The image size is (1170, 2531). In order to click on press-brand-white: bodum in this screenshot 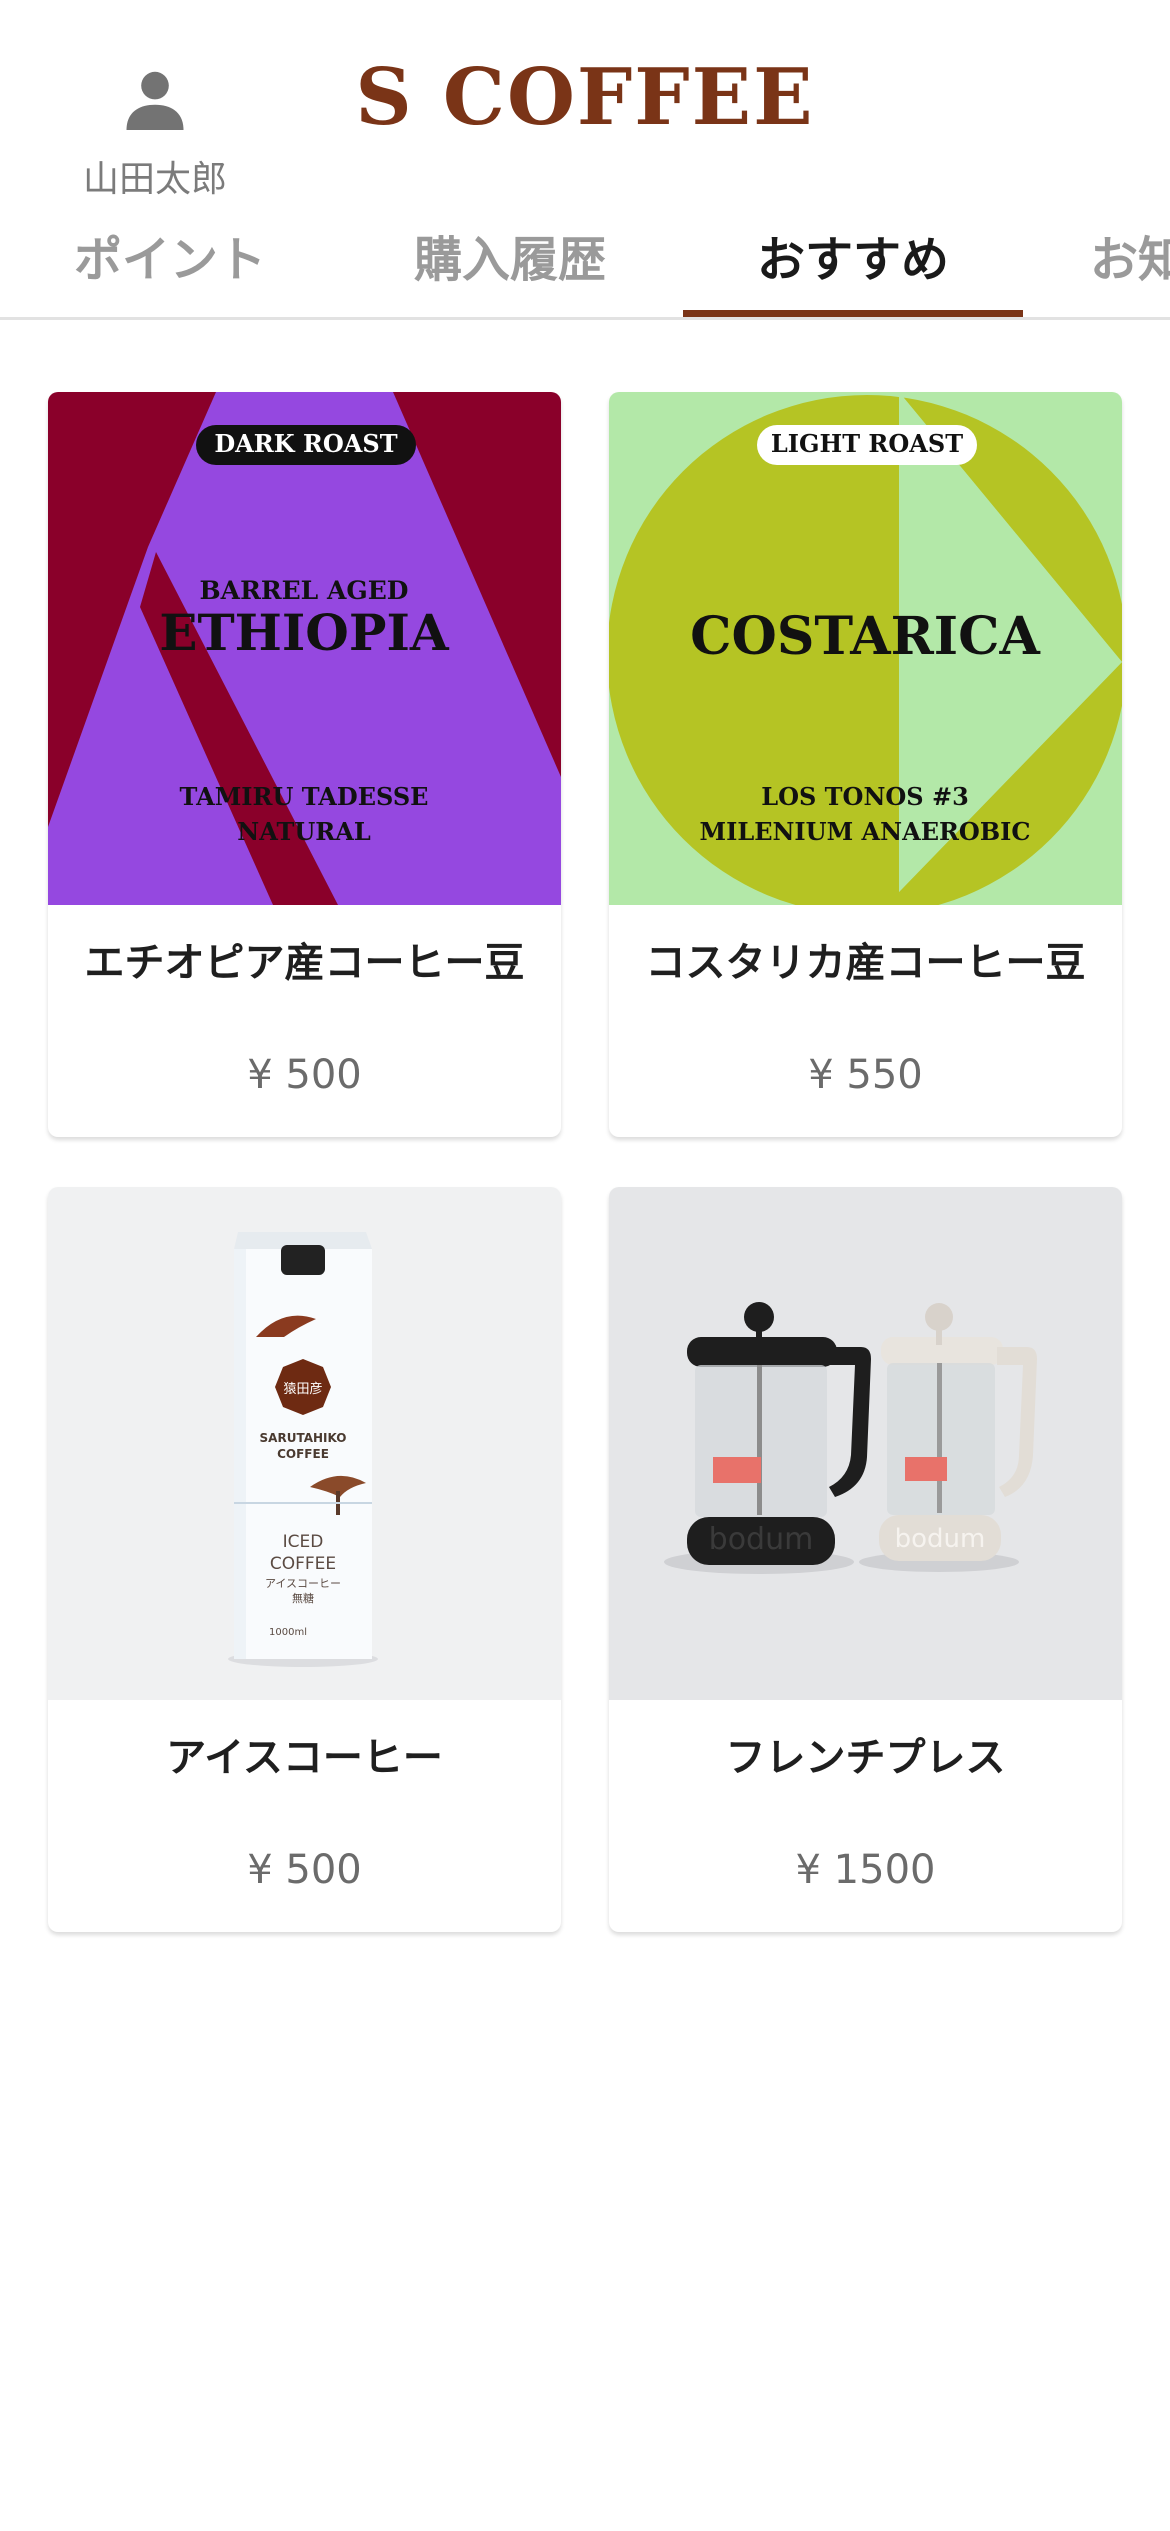, I will do `click(940, 1539)`.